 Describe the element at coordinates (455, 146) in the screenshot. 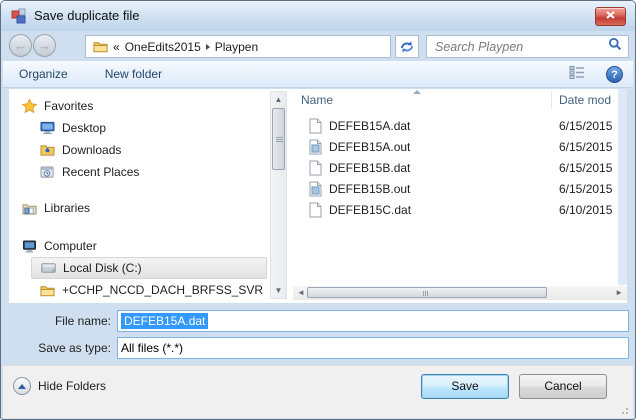

I see `file-row-defeb15a-out: DEFEB15A.out 6/15/2015` at that location.